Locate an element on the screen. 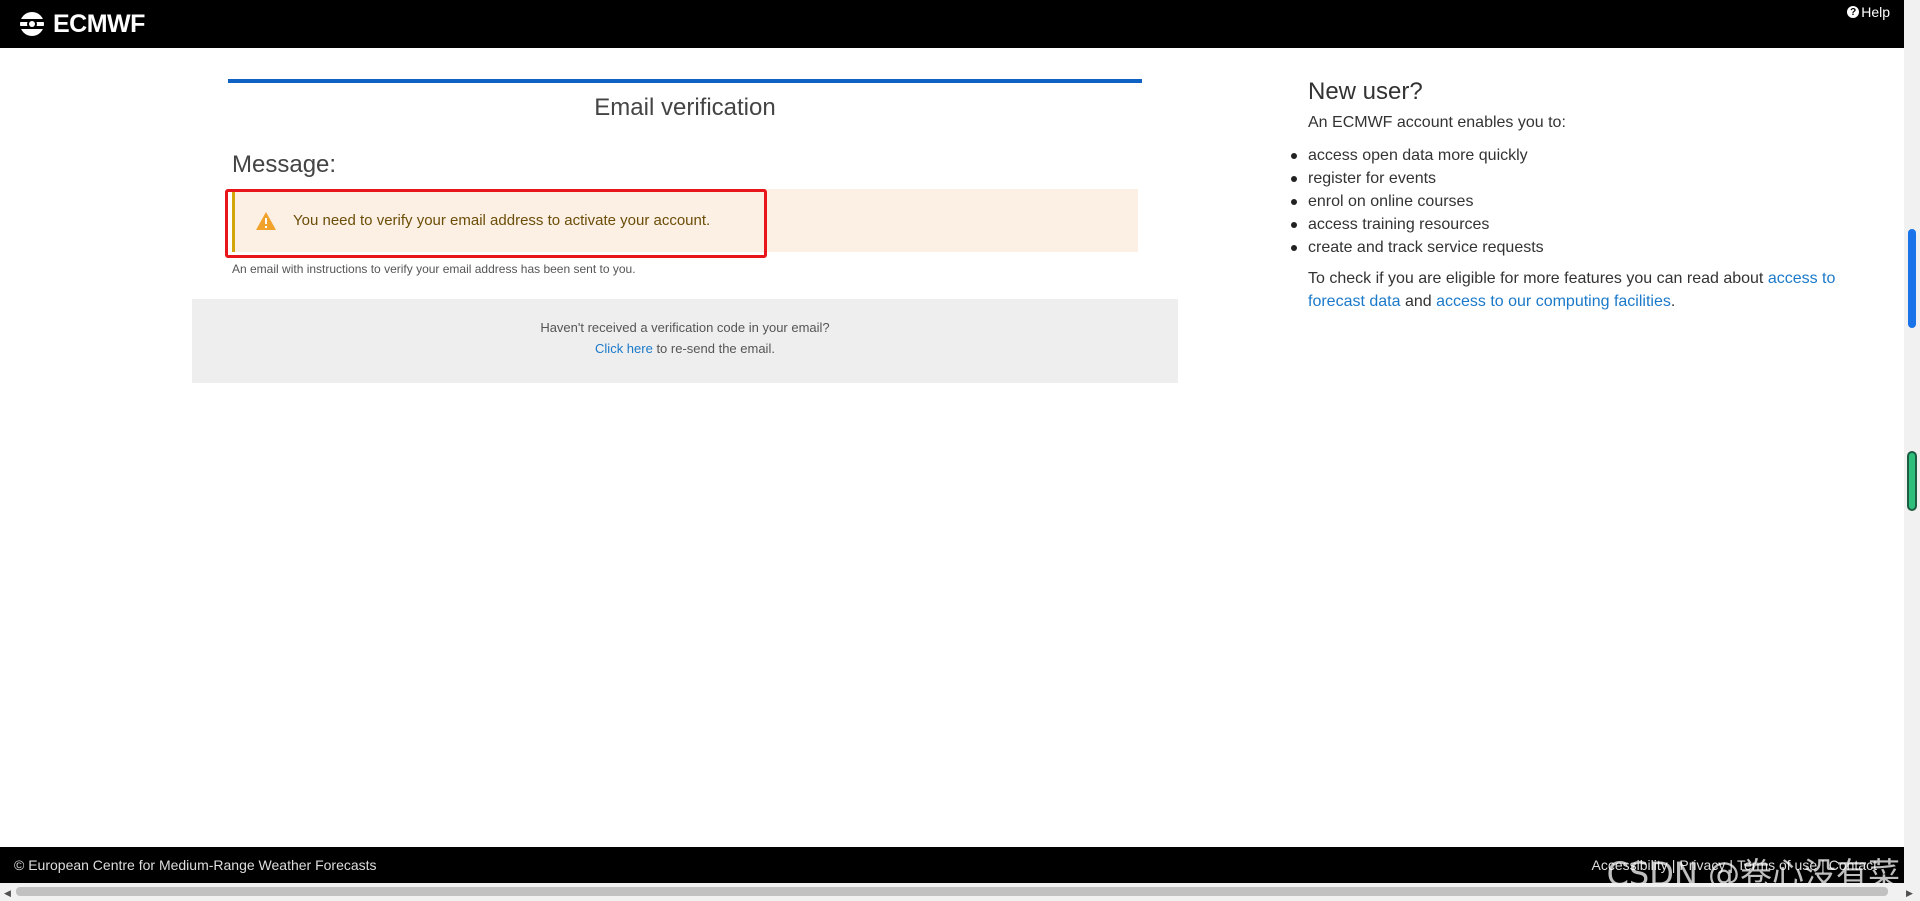 This screenshot has height=901, width=1920. list-item: enrol on online courses is located at coordinates (1584, 201).